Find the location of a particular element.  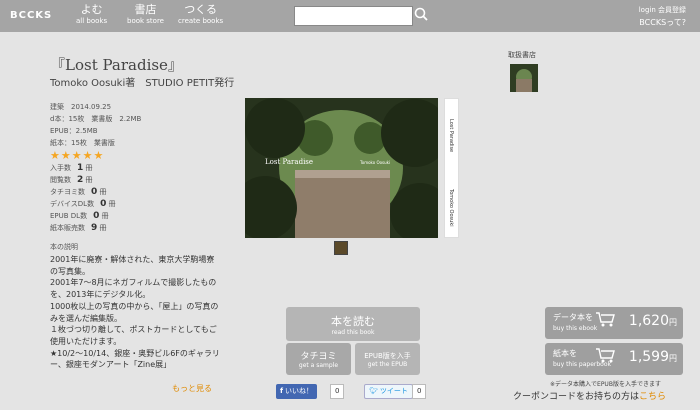

sample-label: タチヨミ is located at coordinates (318, 357).